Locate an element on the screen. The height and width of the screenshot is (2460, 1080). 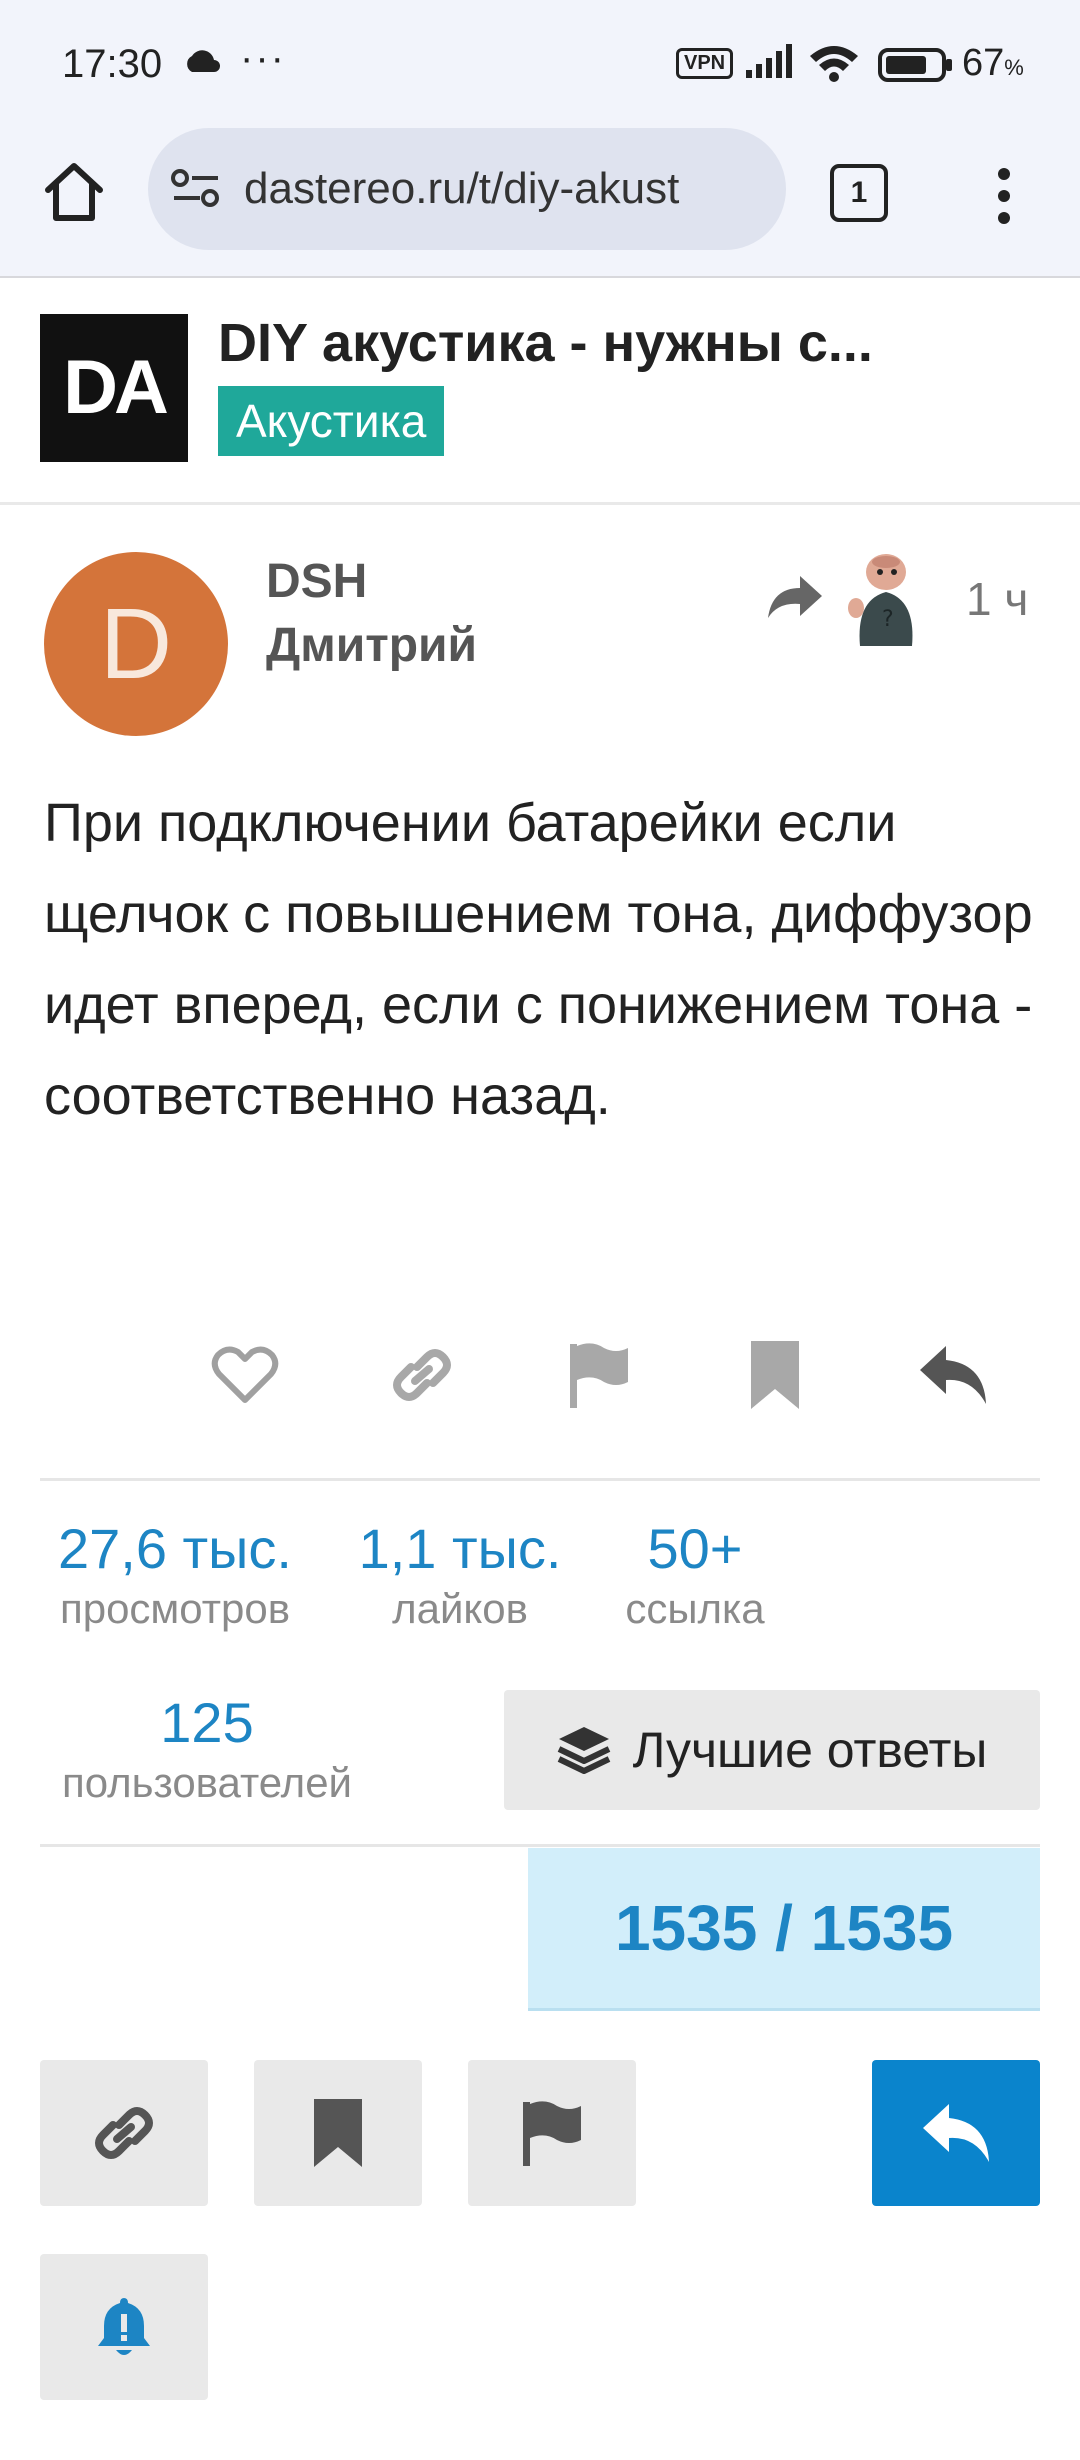
heart-icon is located at coordinates (245, 1374).